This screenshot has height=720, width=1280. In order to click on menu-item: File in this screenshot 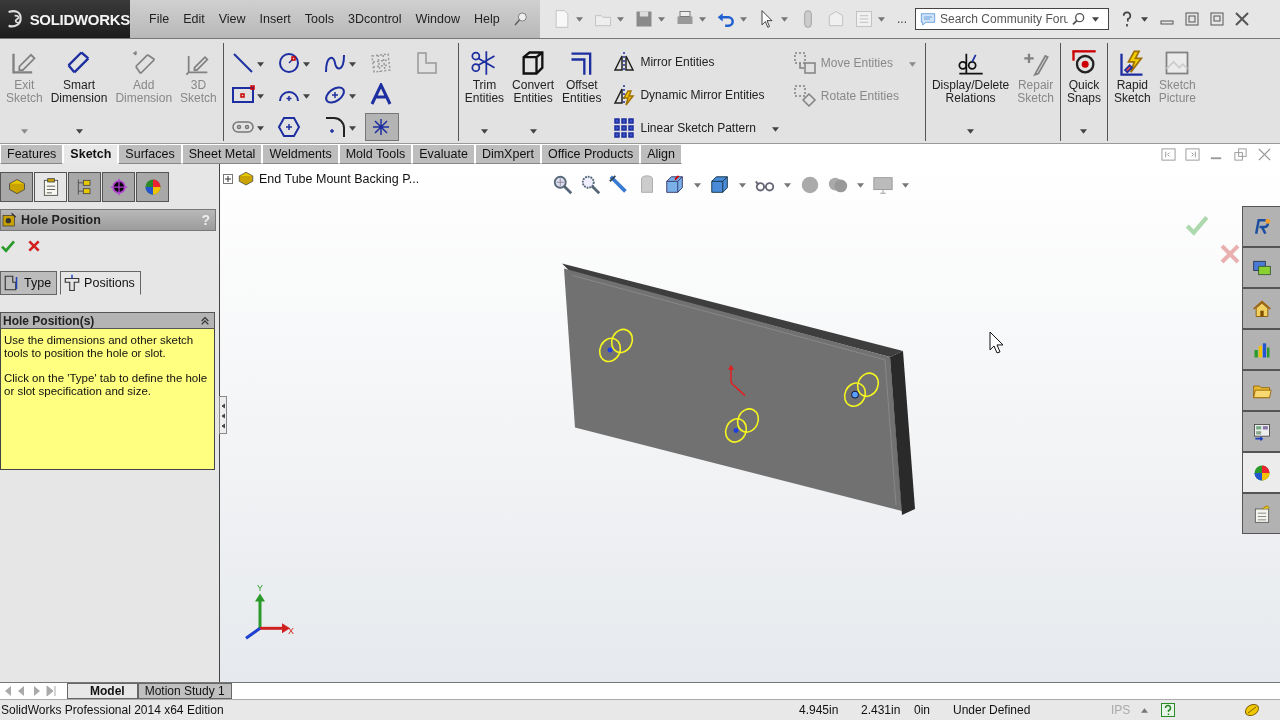, I will do `click(159, 19)`.